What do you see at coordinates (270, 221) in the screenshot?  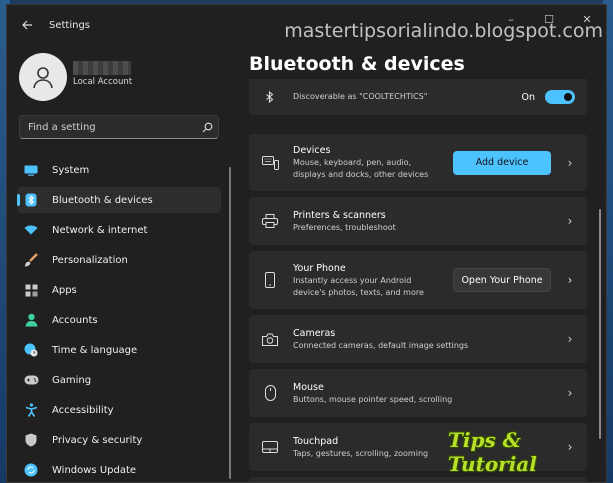 I see `printer-icon` at bounding box center [270, 221].